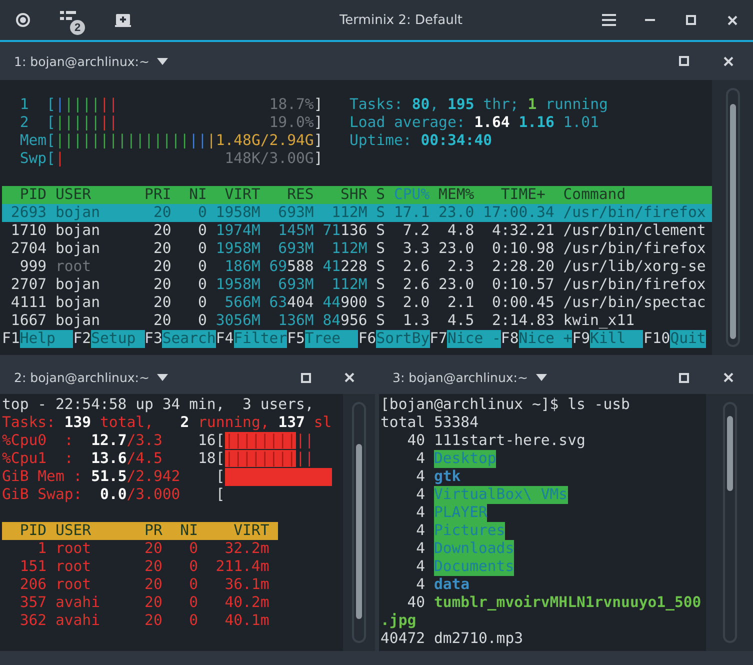 This screenshot has width=753, height=665. I want to click on terminal-line: 362 avahi 20 0 40.1m, so click(144, 621).